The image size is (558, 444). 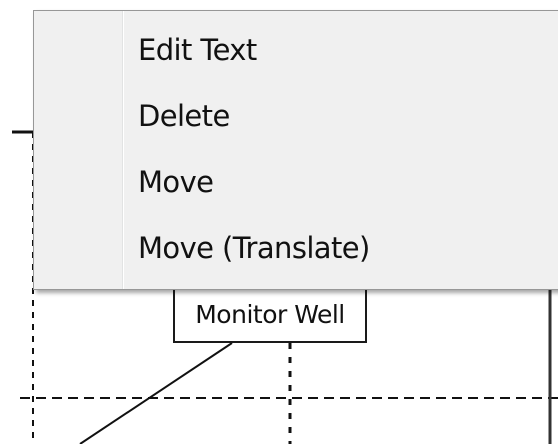 I want to click on menu-item-label: Edit Text, so click(x=197, y=50).